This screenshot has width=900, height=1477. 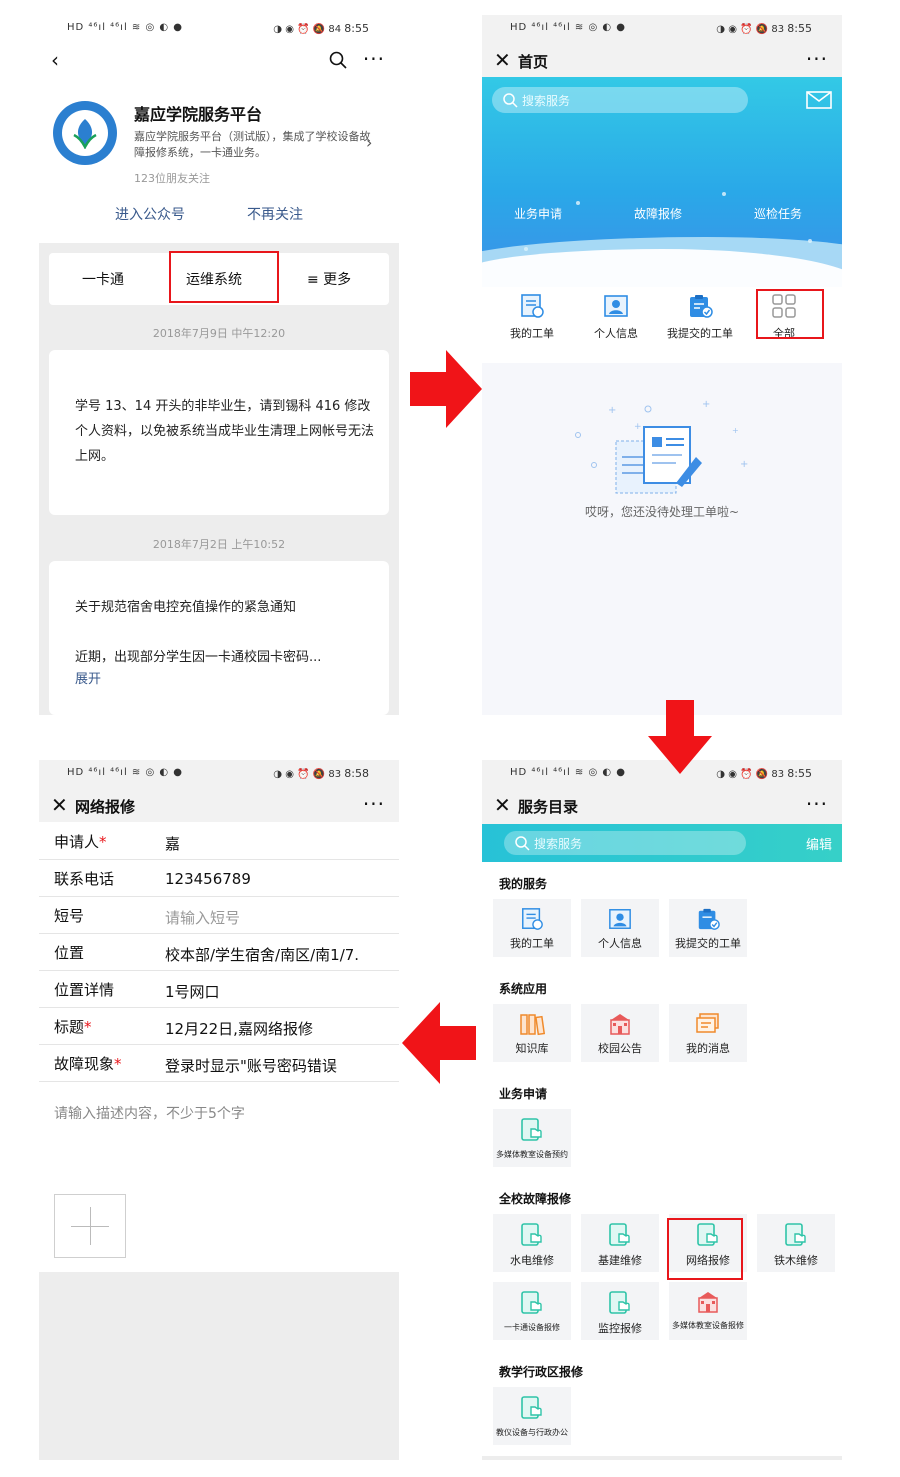 I want to click on quick-profile: 个人信息, so click(x=616, y=321).